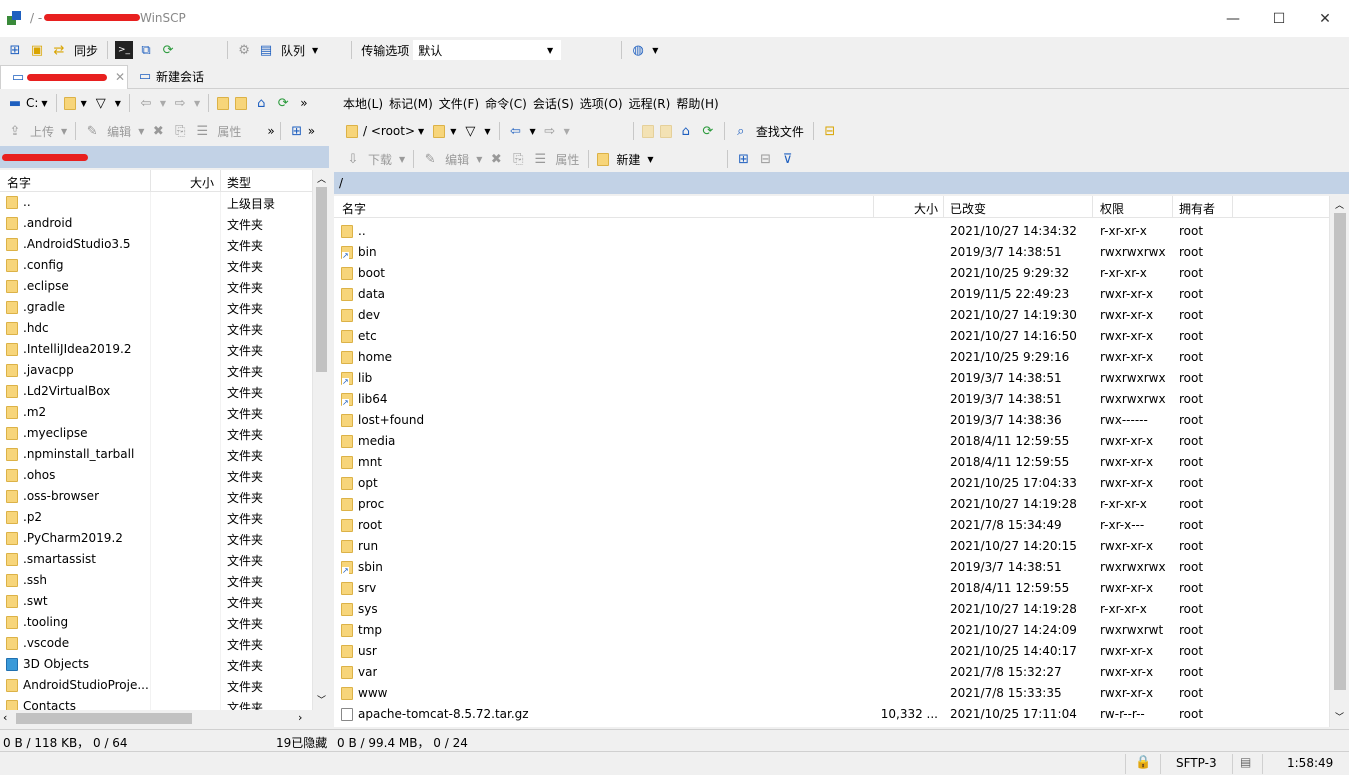  I want to click on table-row: .hdc 文件夹, so click(156, 328).